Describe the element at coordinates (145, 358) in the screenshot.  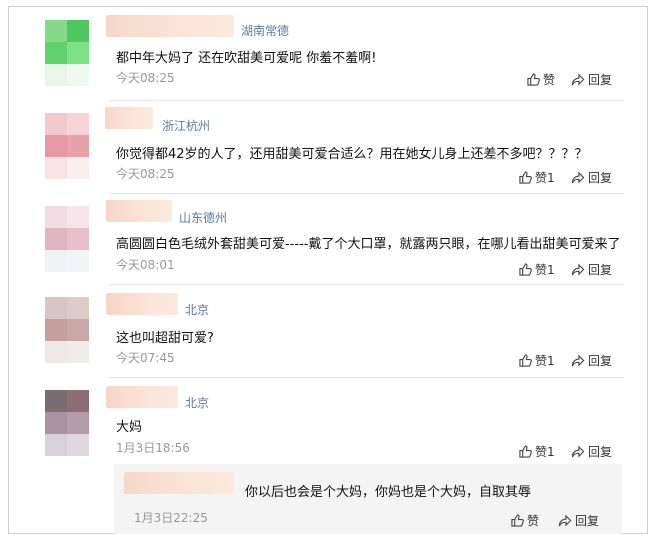
I see `comment-time: 今天07:45` at that location.